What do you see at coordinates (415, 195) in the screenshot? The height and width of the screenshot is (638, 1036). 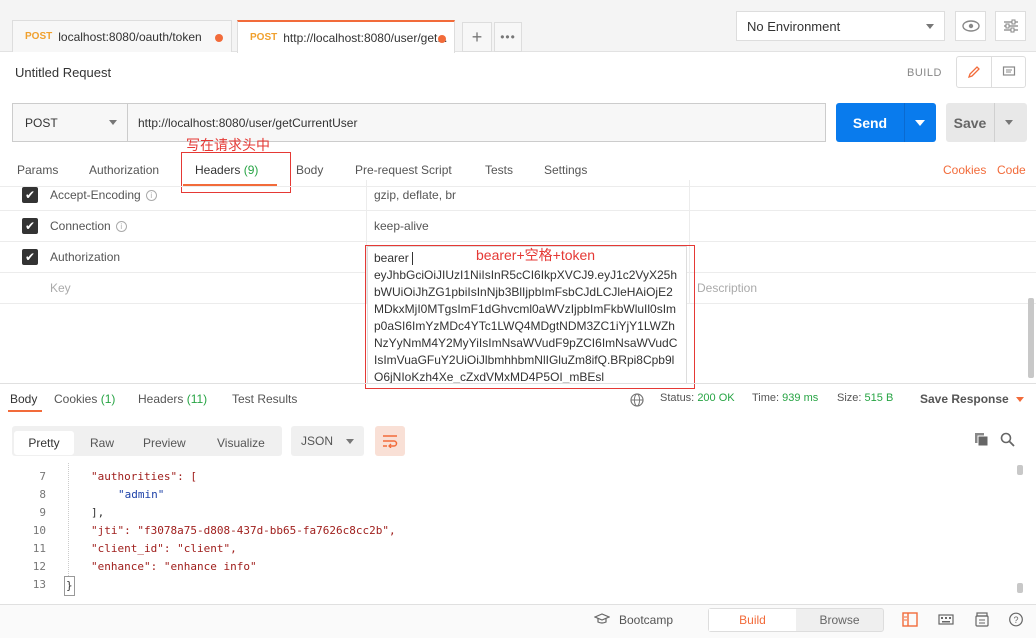 I see `header-value: gzip, deflate, br` at bounding box center [415, 195].